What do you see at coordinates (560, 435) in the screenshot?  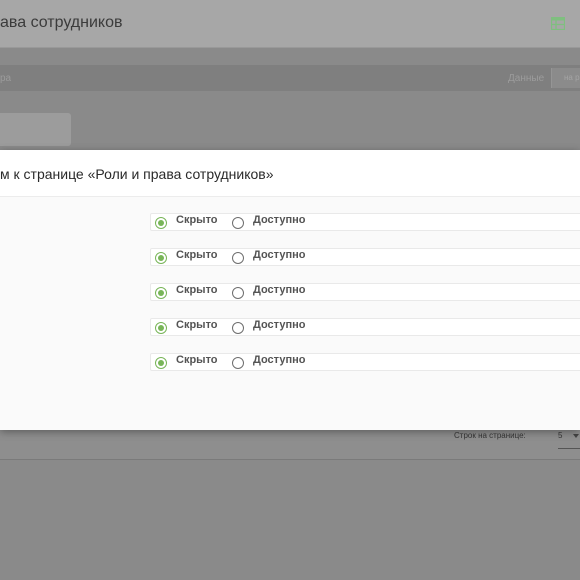 I see `rows-per-page-value: 5` at bounding box center [560, 435].